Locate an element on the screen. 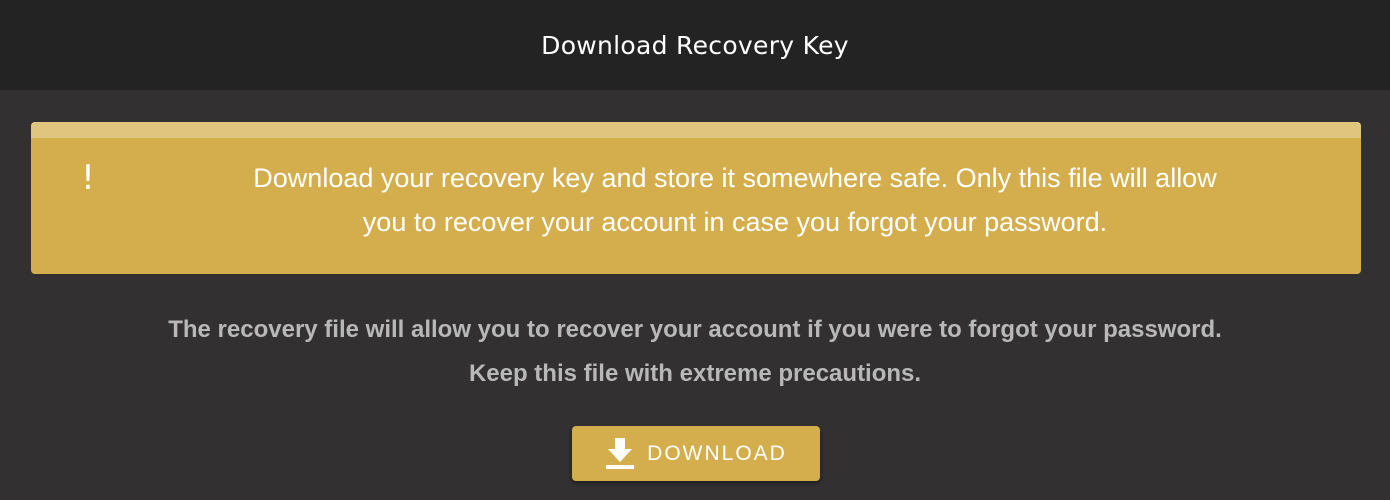  download-button: DOWNLOAD is located at coordinates (696, 453).